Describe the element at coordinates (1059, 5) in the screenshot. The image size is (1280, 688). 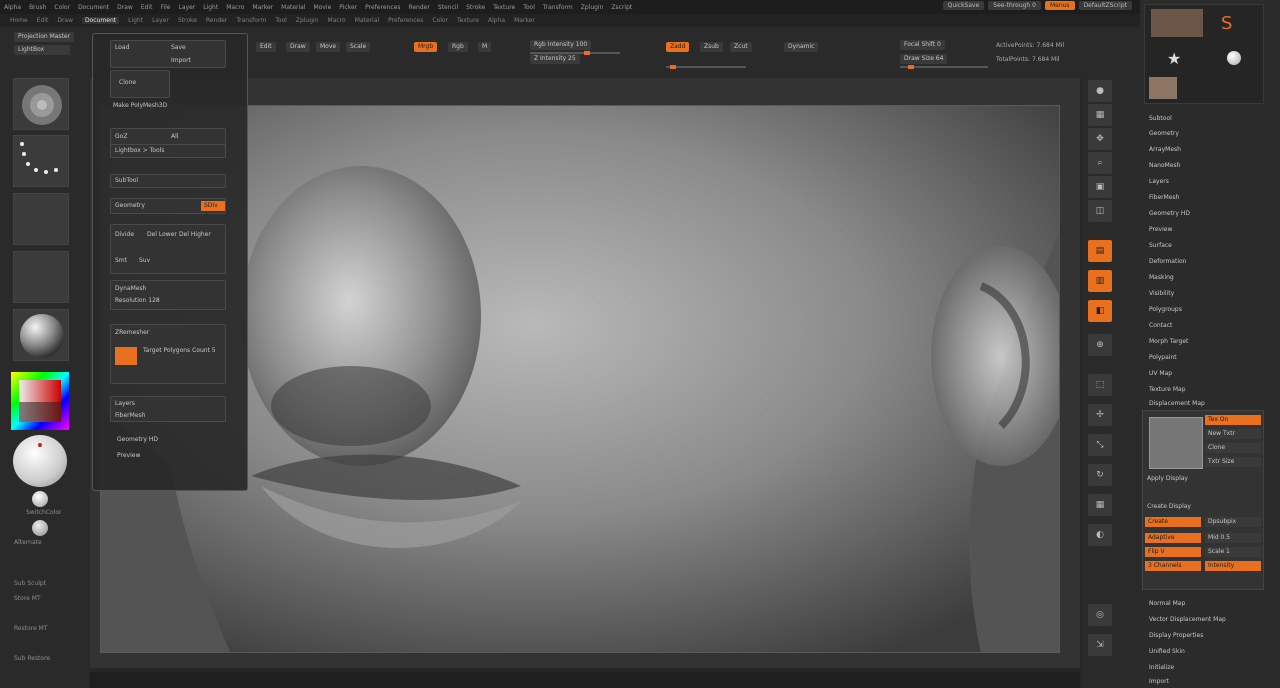
I see `menus-button: Menus` at that location.